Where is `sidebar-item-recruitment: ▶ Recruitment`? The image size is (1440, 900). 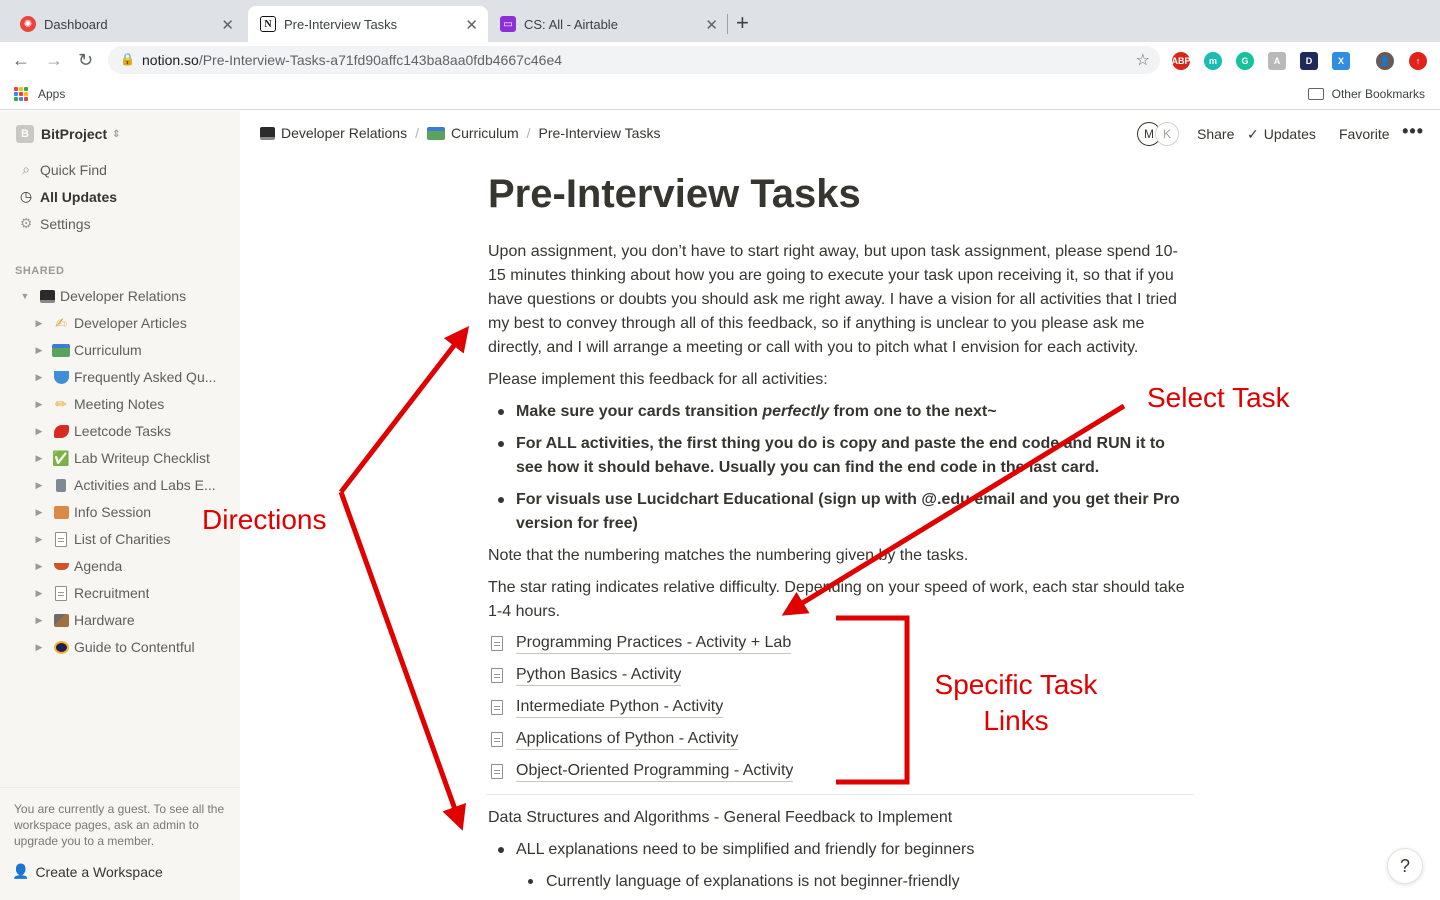 sidebar-item-recruitment: ▶ Recruitment is located at coordinates (132, 593).